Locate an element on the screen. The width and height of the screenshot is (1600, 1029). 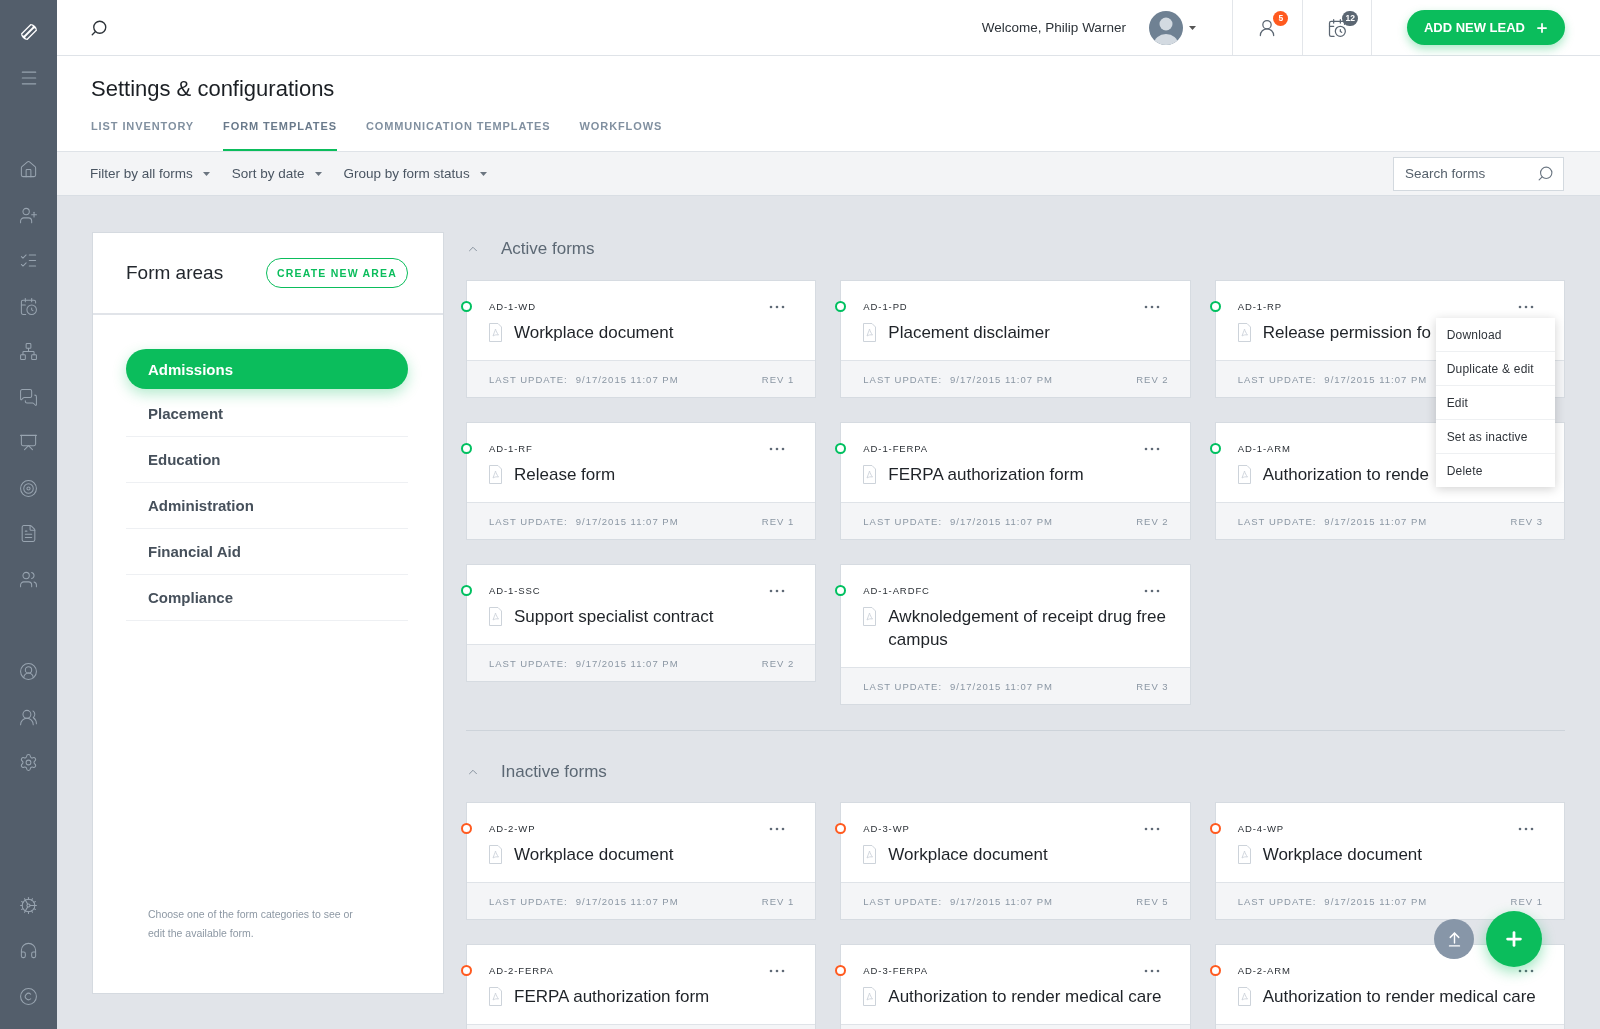
menu-item: Download is located at coordinates (1495, 335).